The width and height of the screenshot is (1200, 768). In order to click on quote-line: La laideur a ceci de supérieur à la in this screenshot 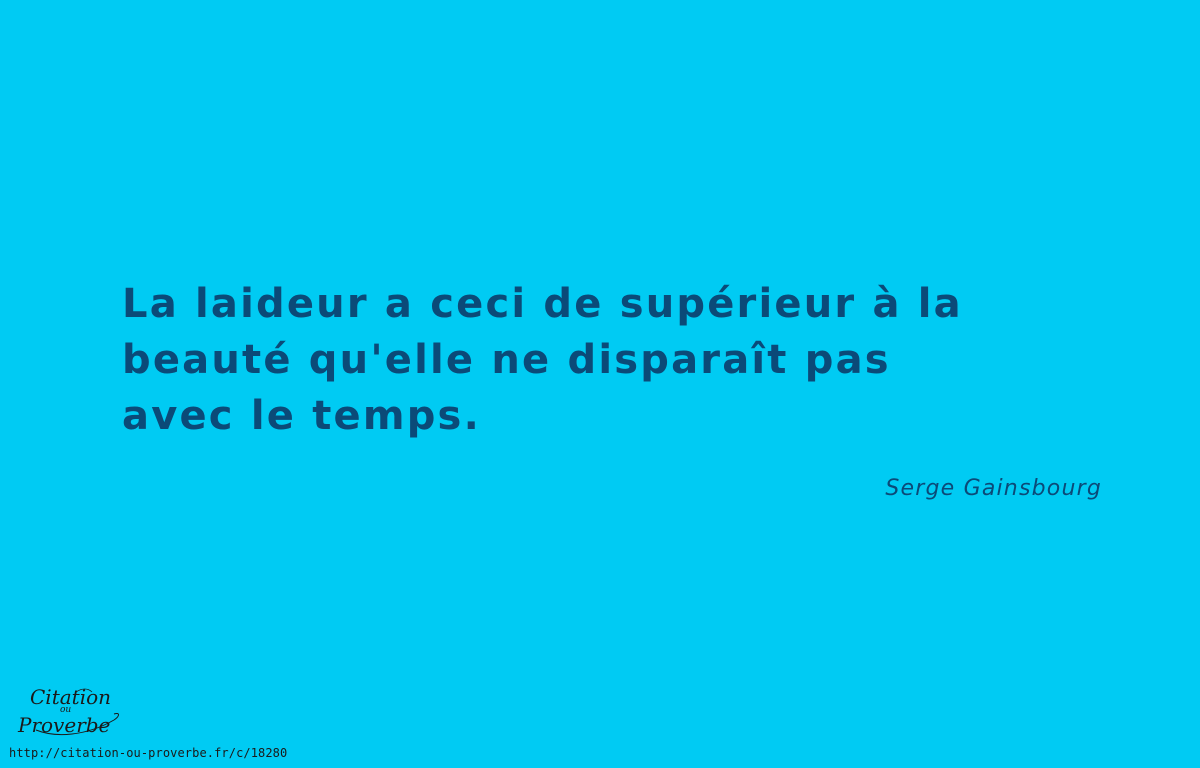, I will do `click(542, 304)`.